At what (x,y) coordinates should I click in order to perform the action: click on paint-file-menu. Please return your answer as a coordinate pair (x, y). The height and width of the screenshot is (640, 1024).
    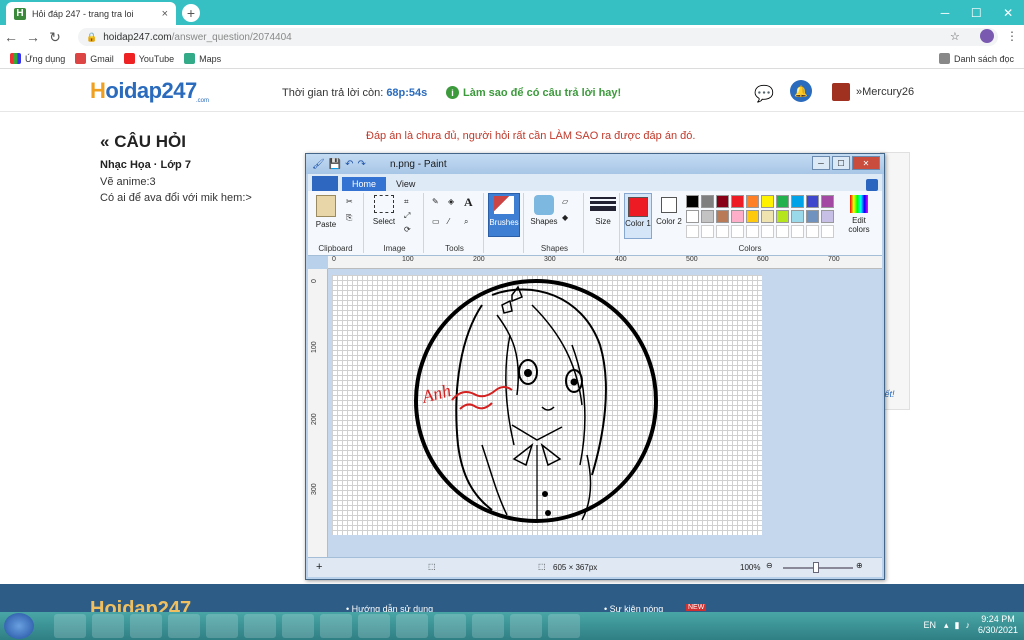
    Looking at the image, I should click on (325, 183).